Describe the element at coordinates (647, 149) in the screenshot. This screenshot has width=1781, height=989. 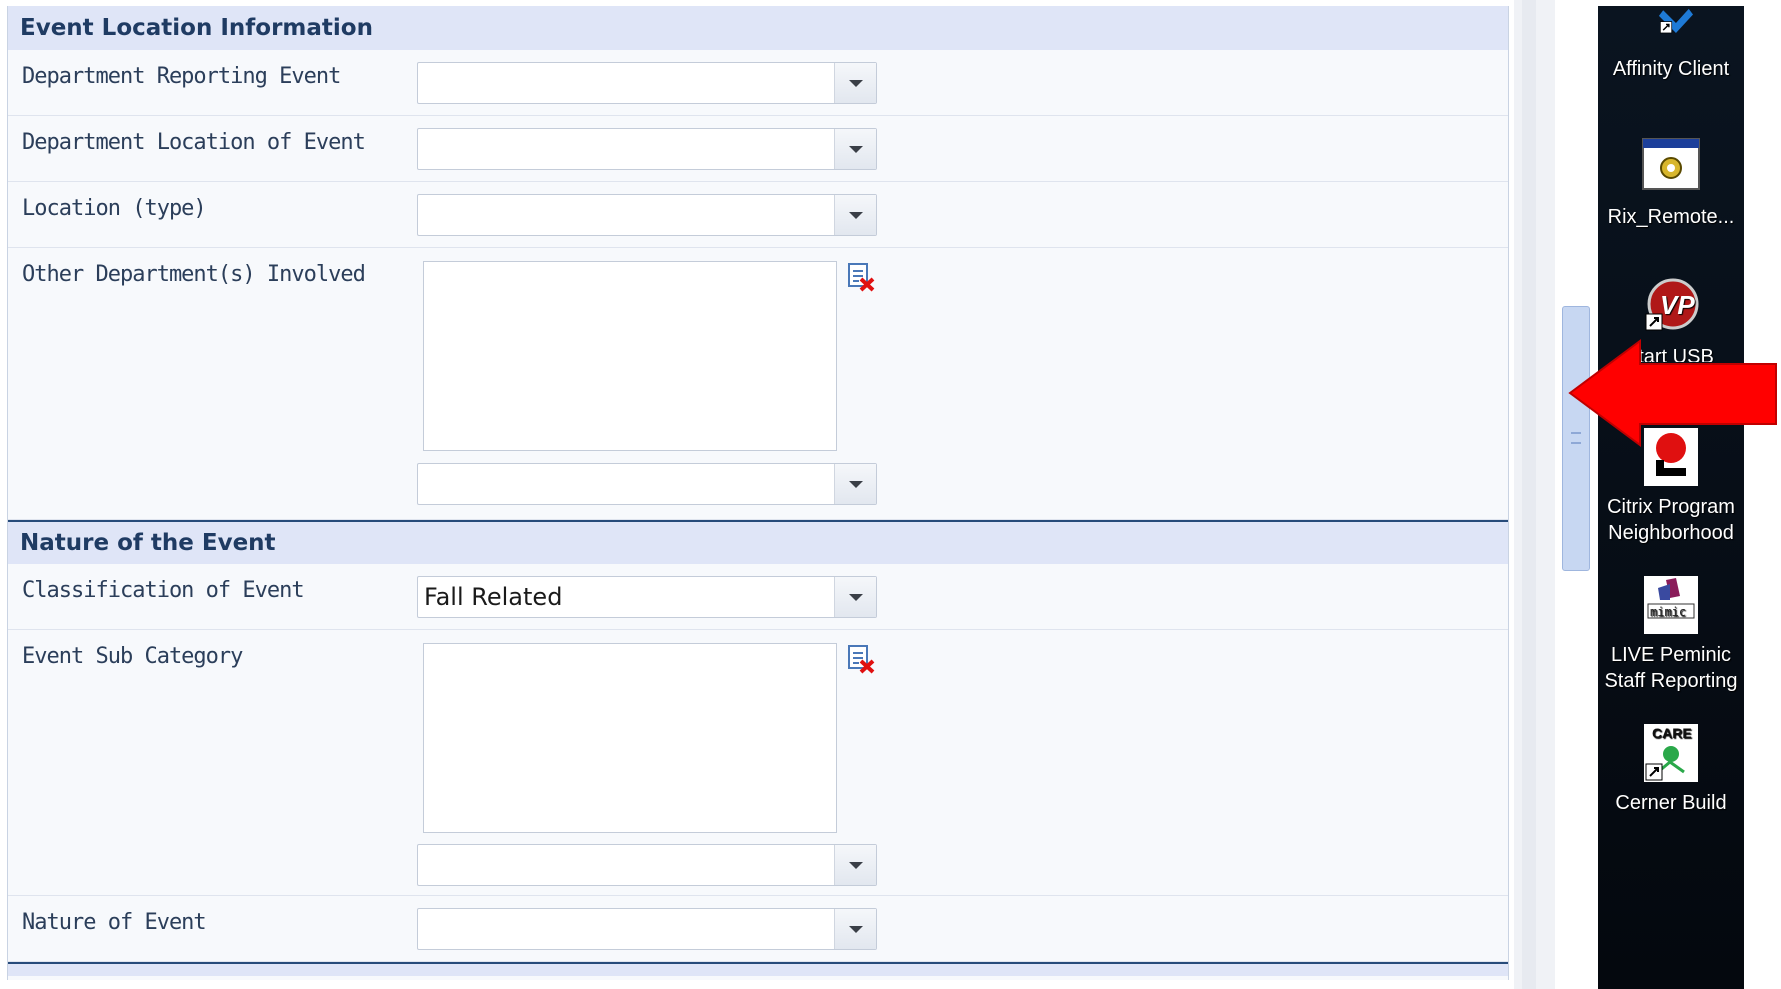
I see `department-location-dropdown` at that location.